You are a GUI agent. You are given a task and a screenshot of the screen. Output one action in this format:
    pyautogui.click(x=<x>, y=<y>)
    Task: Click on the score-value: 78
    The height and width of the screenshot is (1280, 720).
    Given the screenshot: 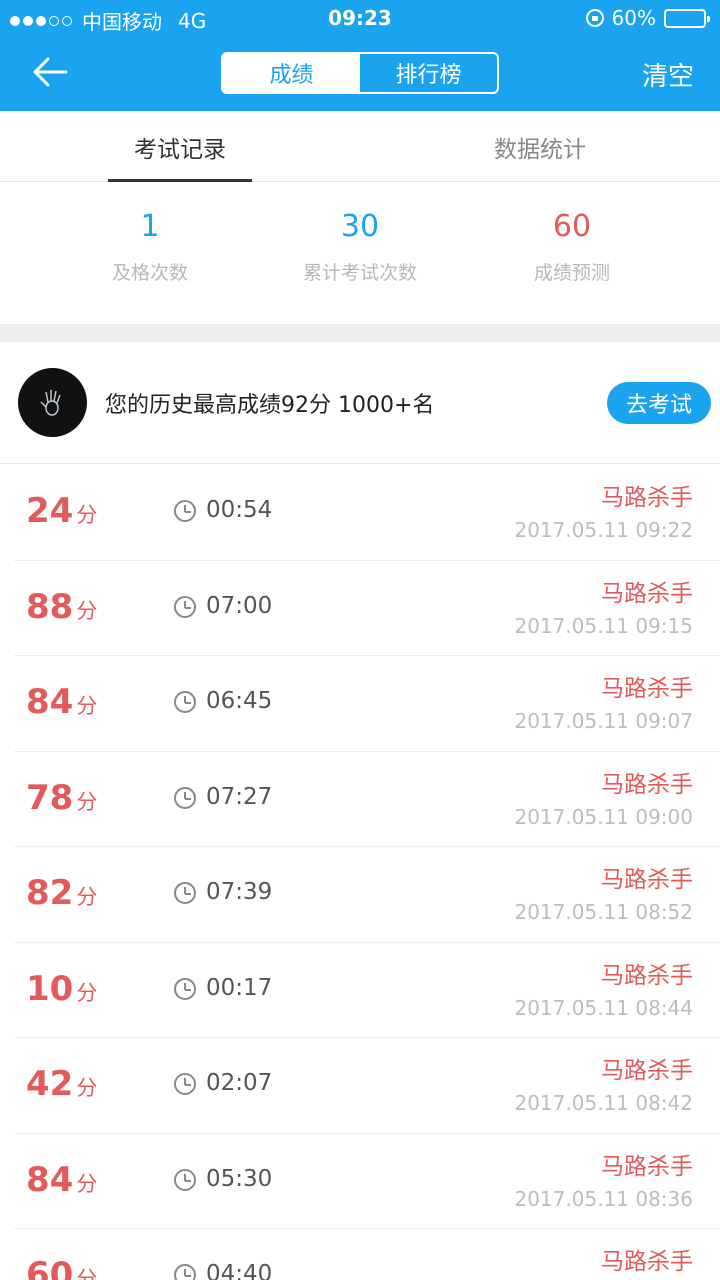 What is the action you would take?
    pyautogui.click(x=50, y=797)
    